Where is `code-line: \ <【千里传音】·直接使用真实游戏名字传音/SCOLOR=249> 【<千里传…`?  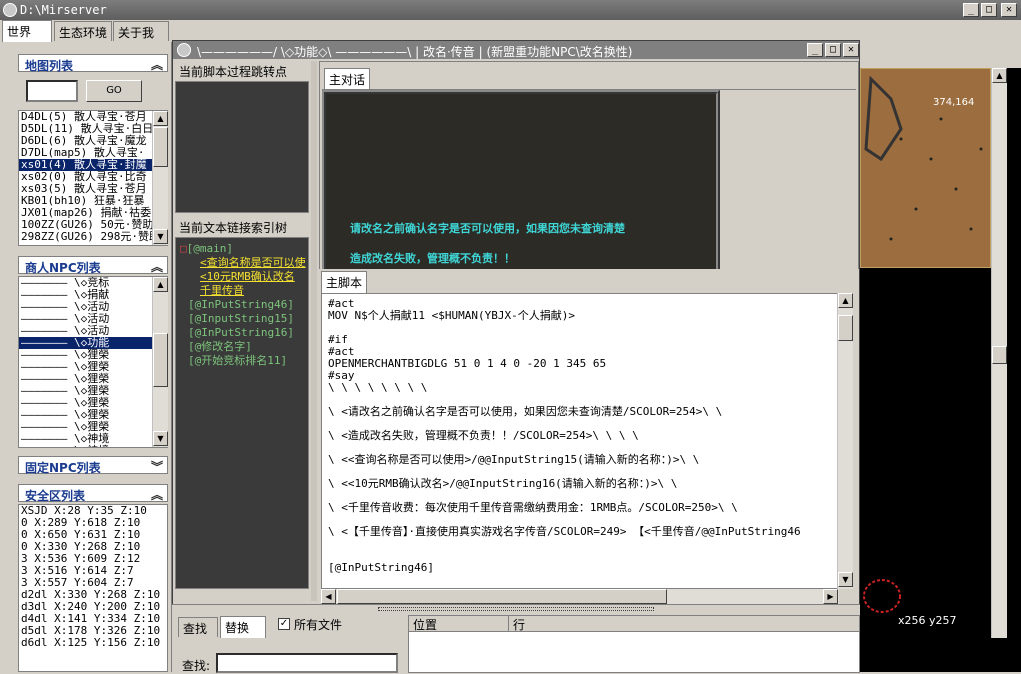 code-line: \ <【千里传音】·直接使用真实游戏名字传音/SCOLOR=249> 【<千里传… is located at coordinates (564, 531).